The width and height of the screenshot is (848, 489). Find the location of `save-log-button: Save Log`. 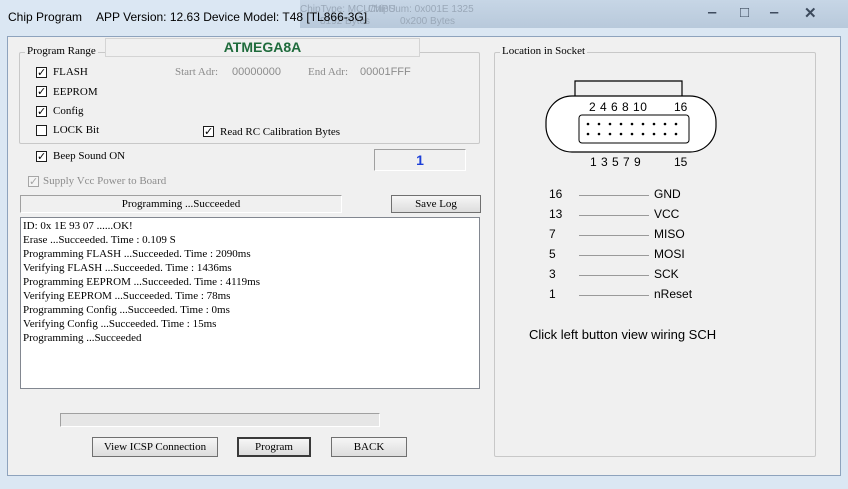

save-log-button: Save Log is located at coordinates (436, 204).